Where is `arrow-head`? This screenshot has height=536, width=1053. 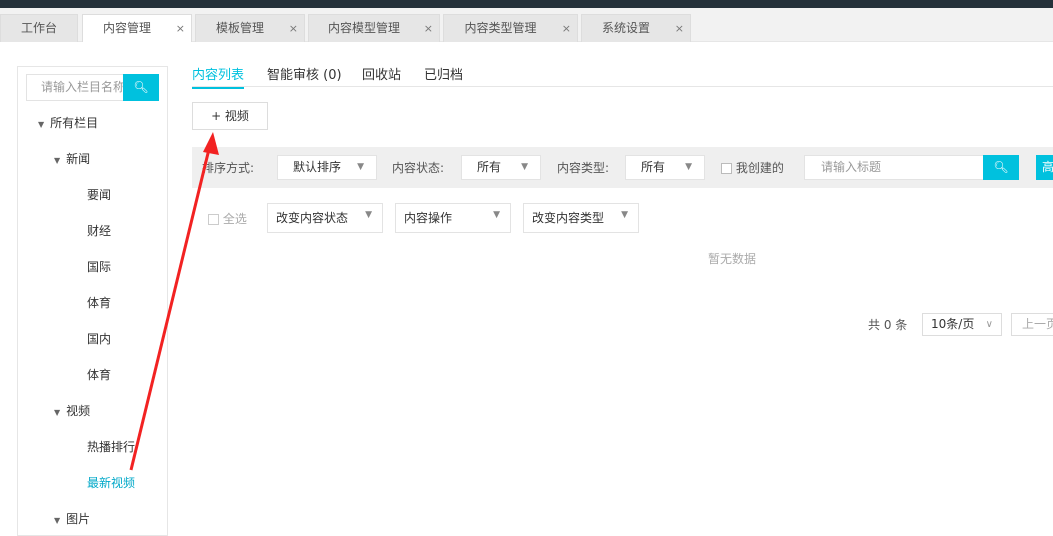 arrow-head is located at coordinates (211, 143).